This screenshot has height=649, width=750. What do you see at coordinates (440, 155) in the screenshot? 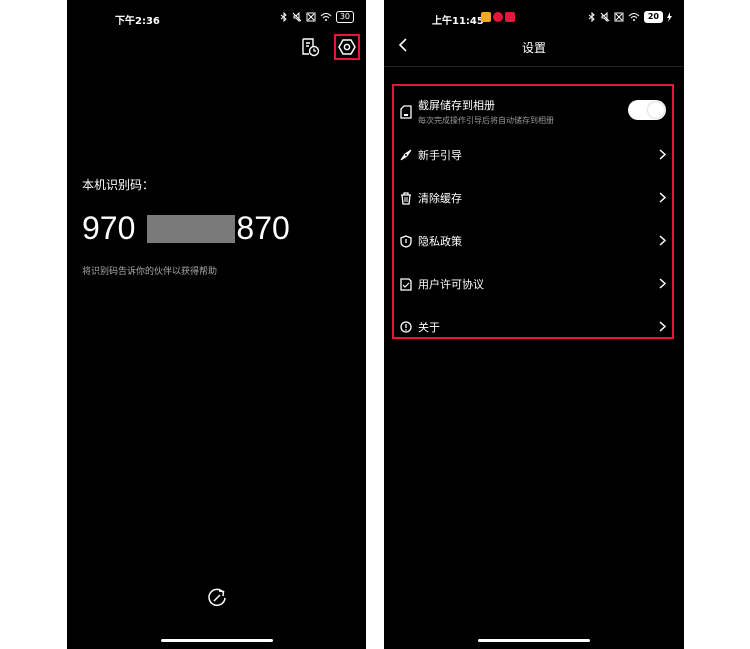
I see `setting-label: 新手引导` at bounding box center [440, 155].